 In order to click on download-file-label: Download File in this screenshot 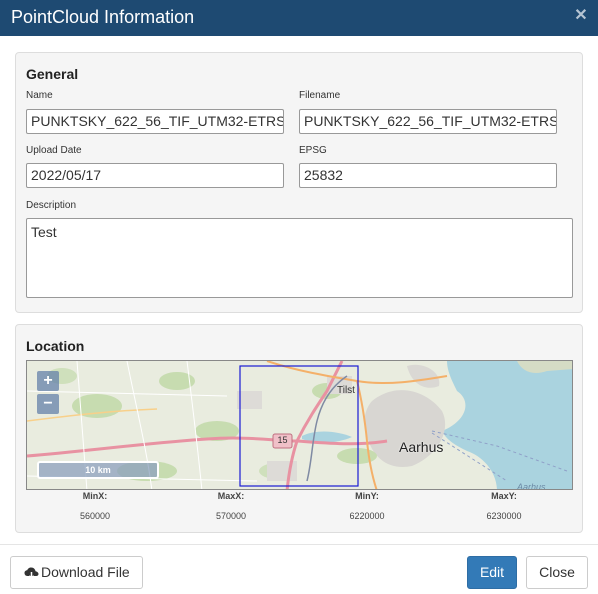, I will do `click(85, 572)`.